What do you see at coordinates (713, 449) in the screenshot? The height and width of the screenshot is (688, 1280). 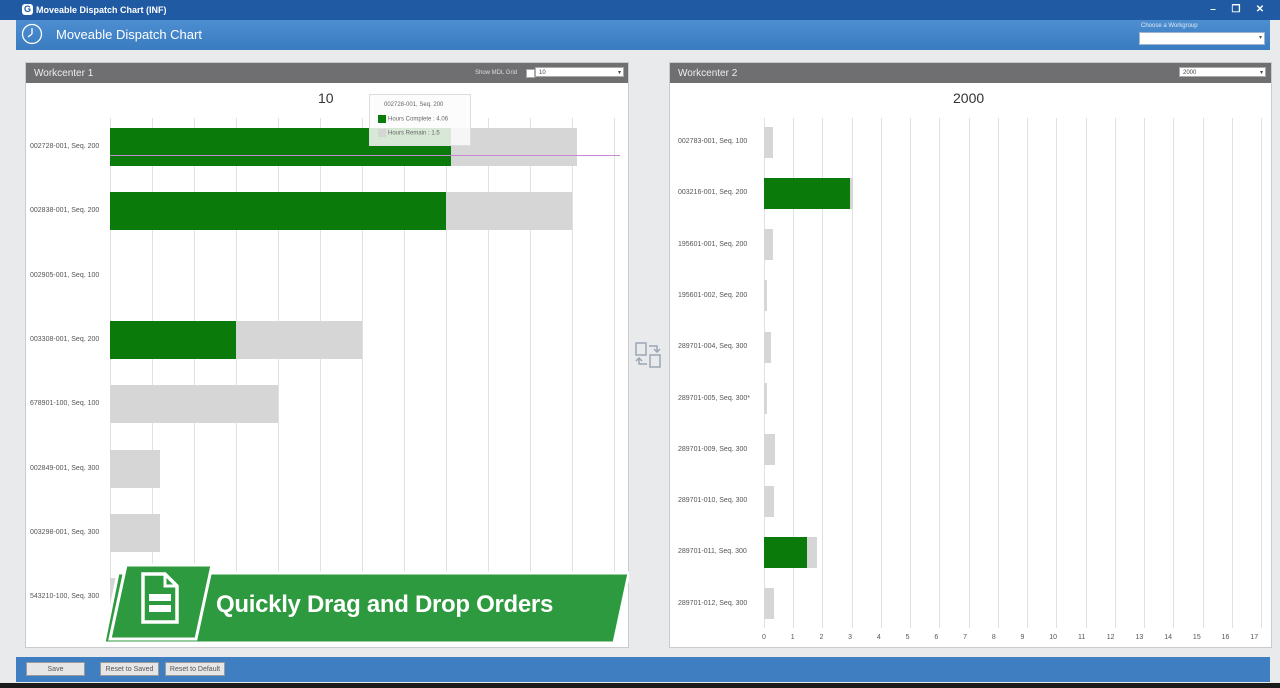 I see `row-label: 289701-009, Seq. 300` at bounding box center [713, 449].